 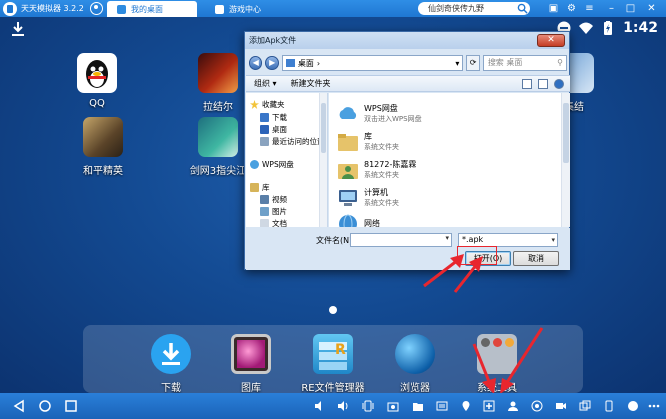 I want to click on pictures-icon, so click(x=264, y=211).